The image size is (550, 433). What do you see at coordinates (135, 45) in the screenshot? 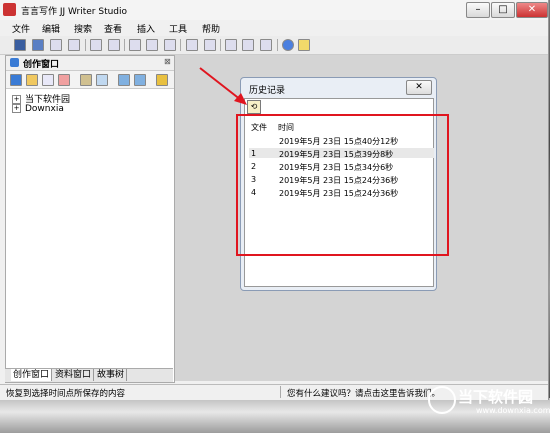
I see `cut-icon` at bounding box center [135, 45].